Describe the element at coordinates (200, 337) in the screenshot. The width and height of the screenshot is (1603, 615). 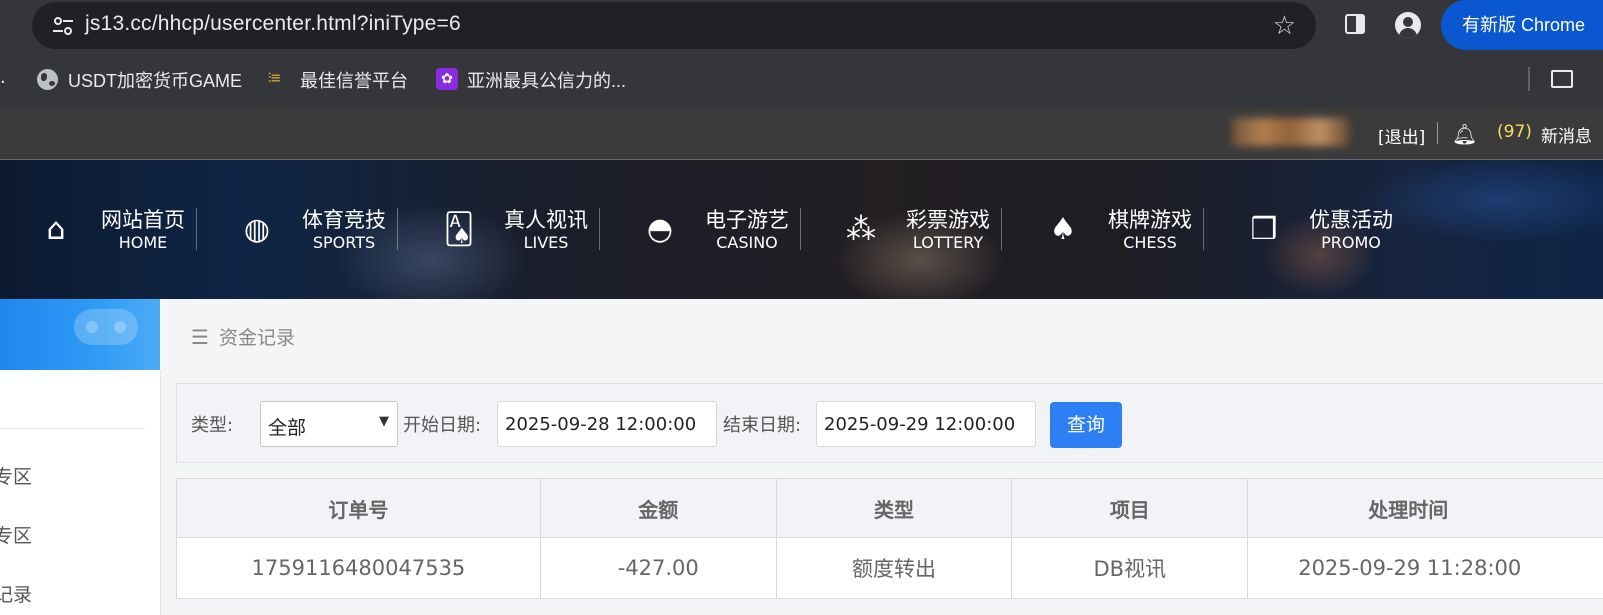
I see `menu-icon: ☰` at that location.